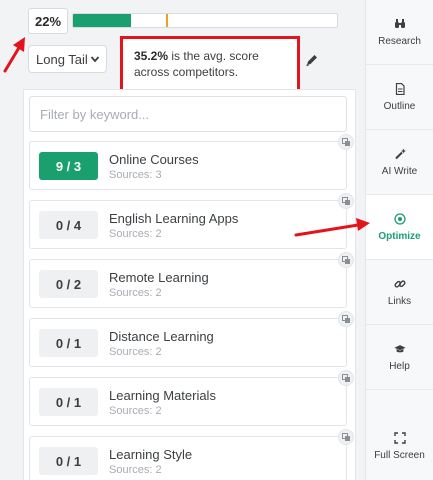  I want to click on keyword-card: 0 / 1 Distance Learning Sources: 2, so click(191, 339).